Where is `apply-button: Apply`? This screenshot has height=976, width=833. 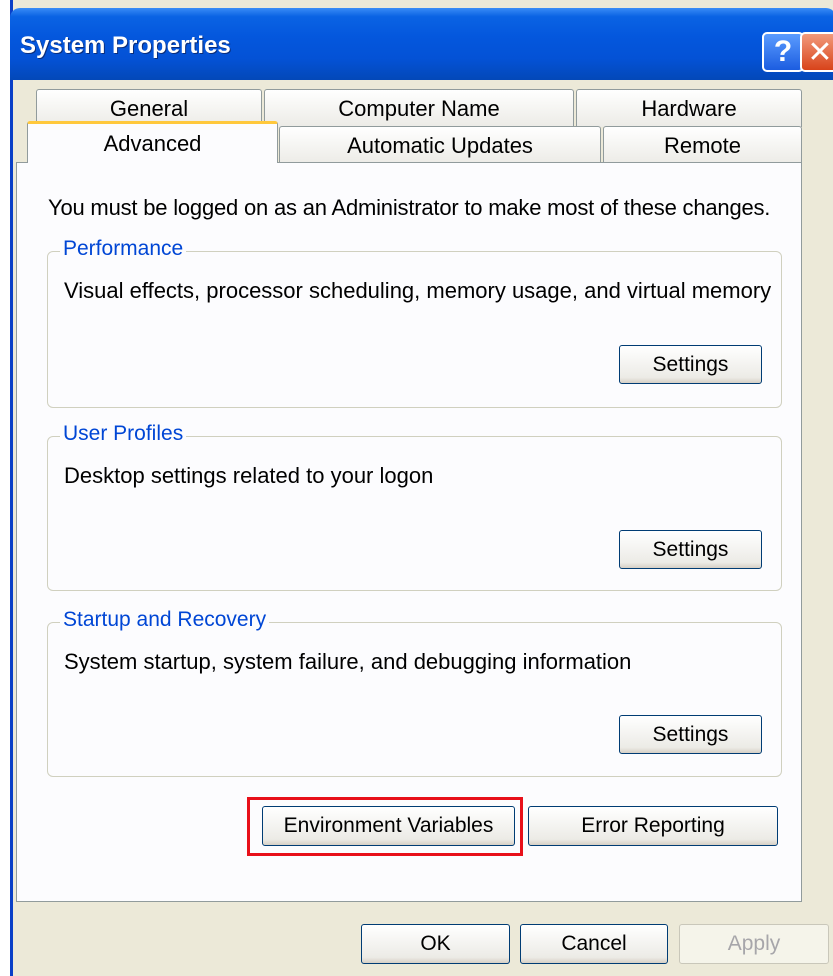
apply-button: Apply is located at coordinates (754, 944).